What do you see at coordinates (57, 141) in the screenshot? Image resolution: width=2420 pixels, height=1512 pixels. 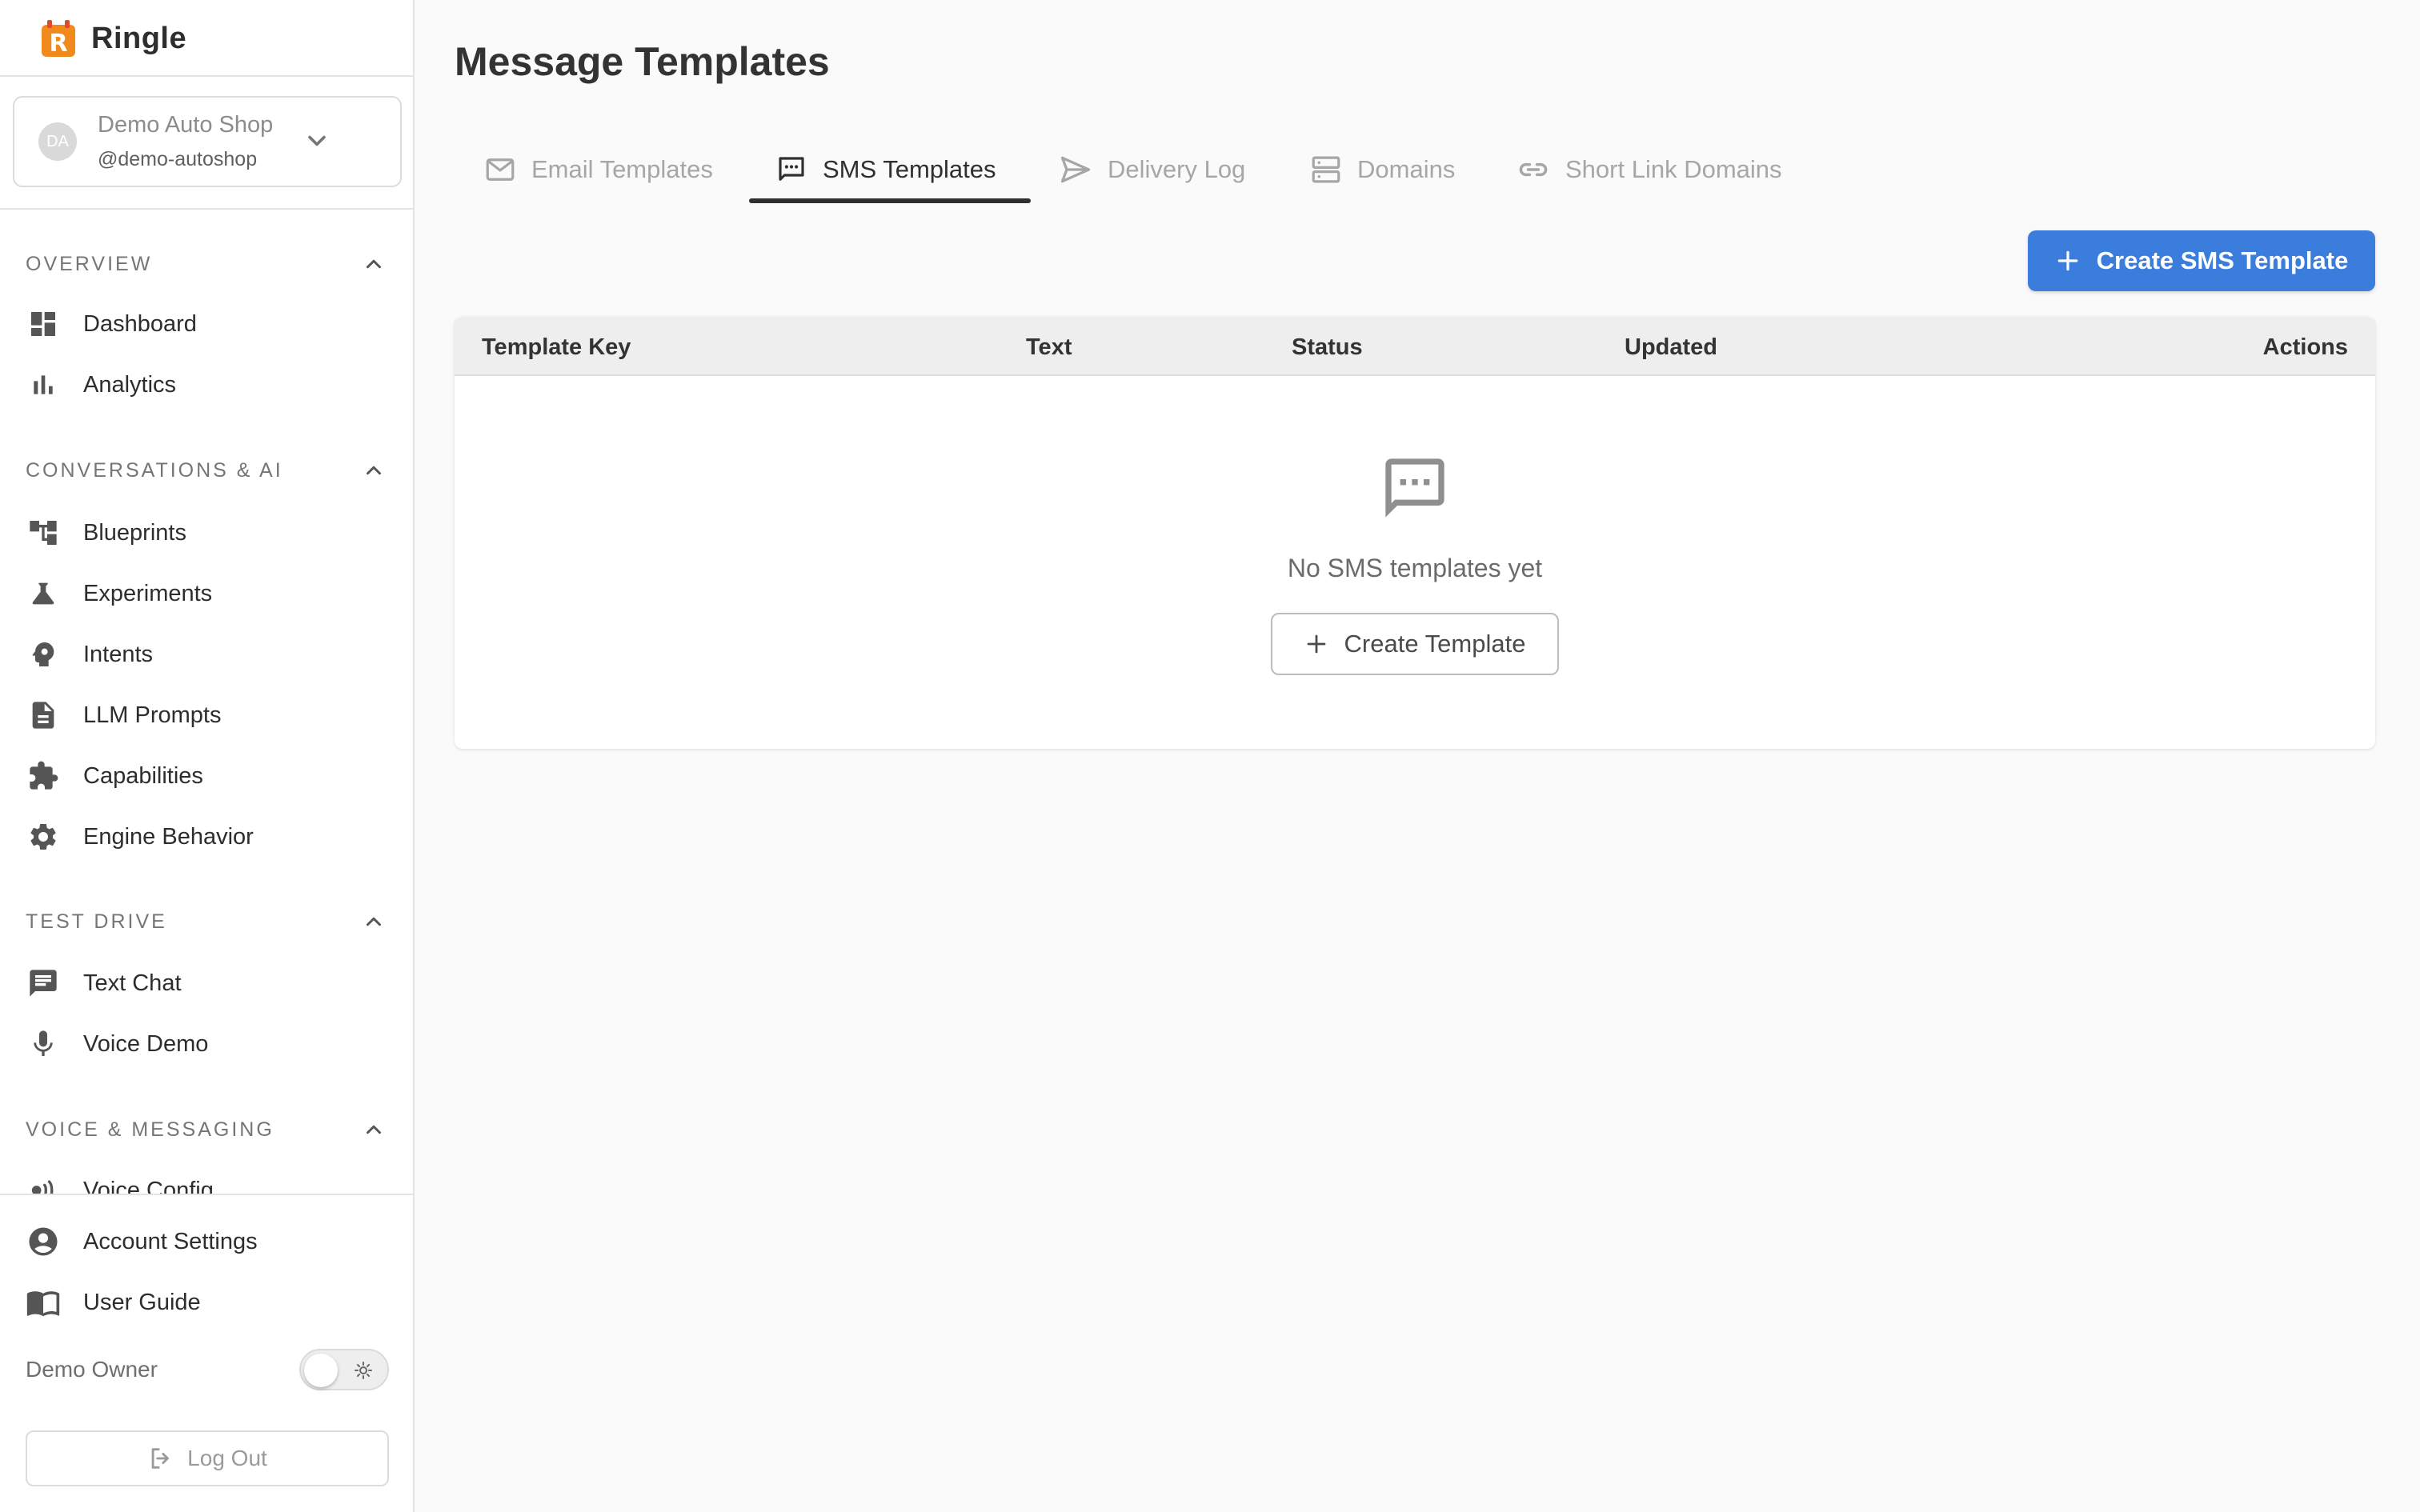 I see `org-avatar: DA` at bounding box center [57, 141].